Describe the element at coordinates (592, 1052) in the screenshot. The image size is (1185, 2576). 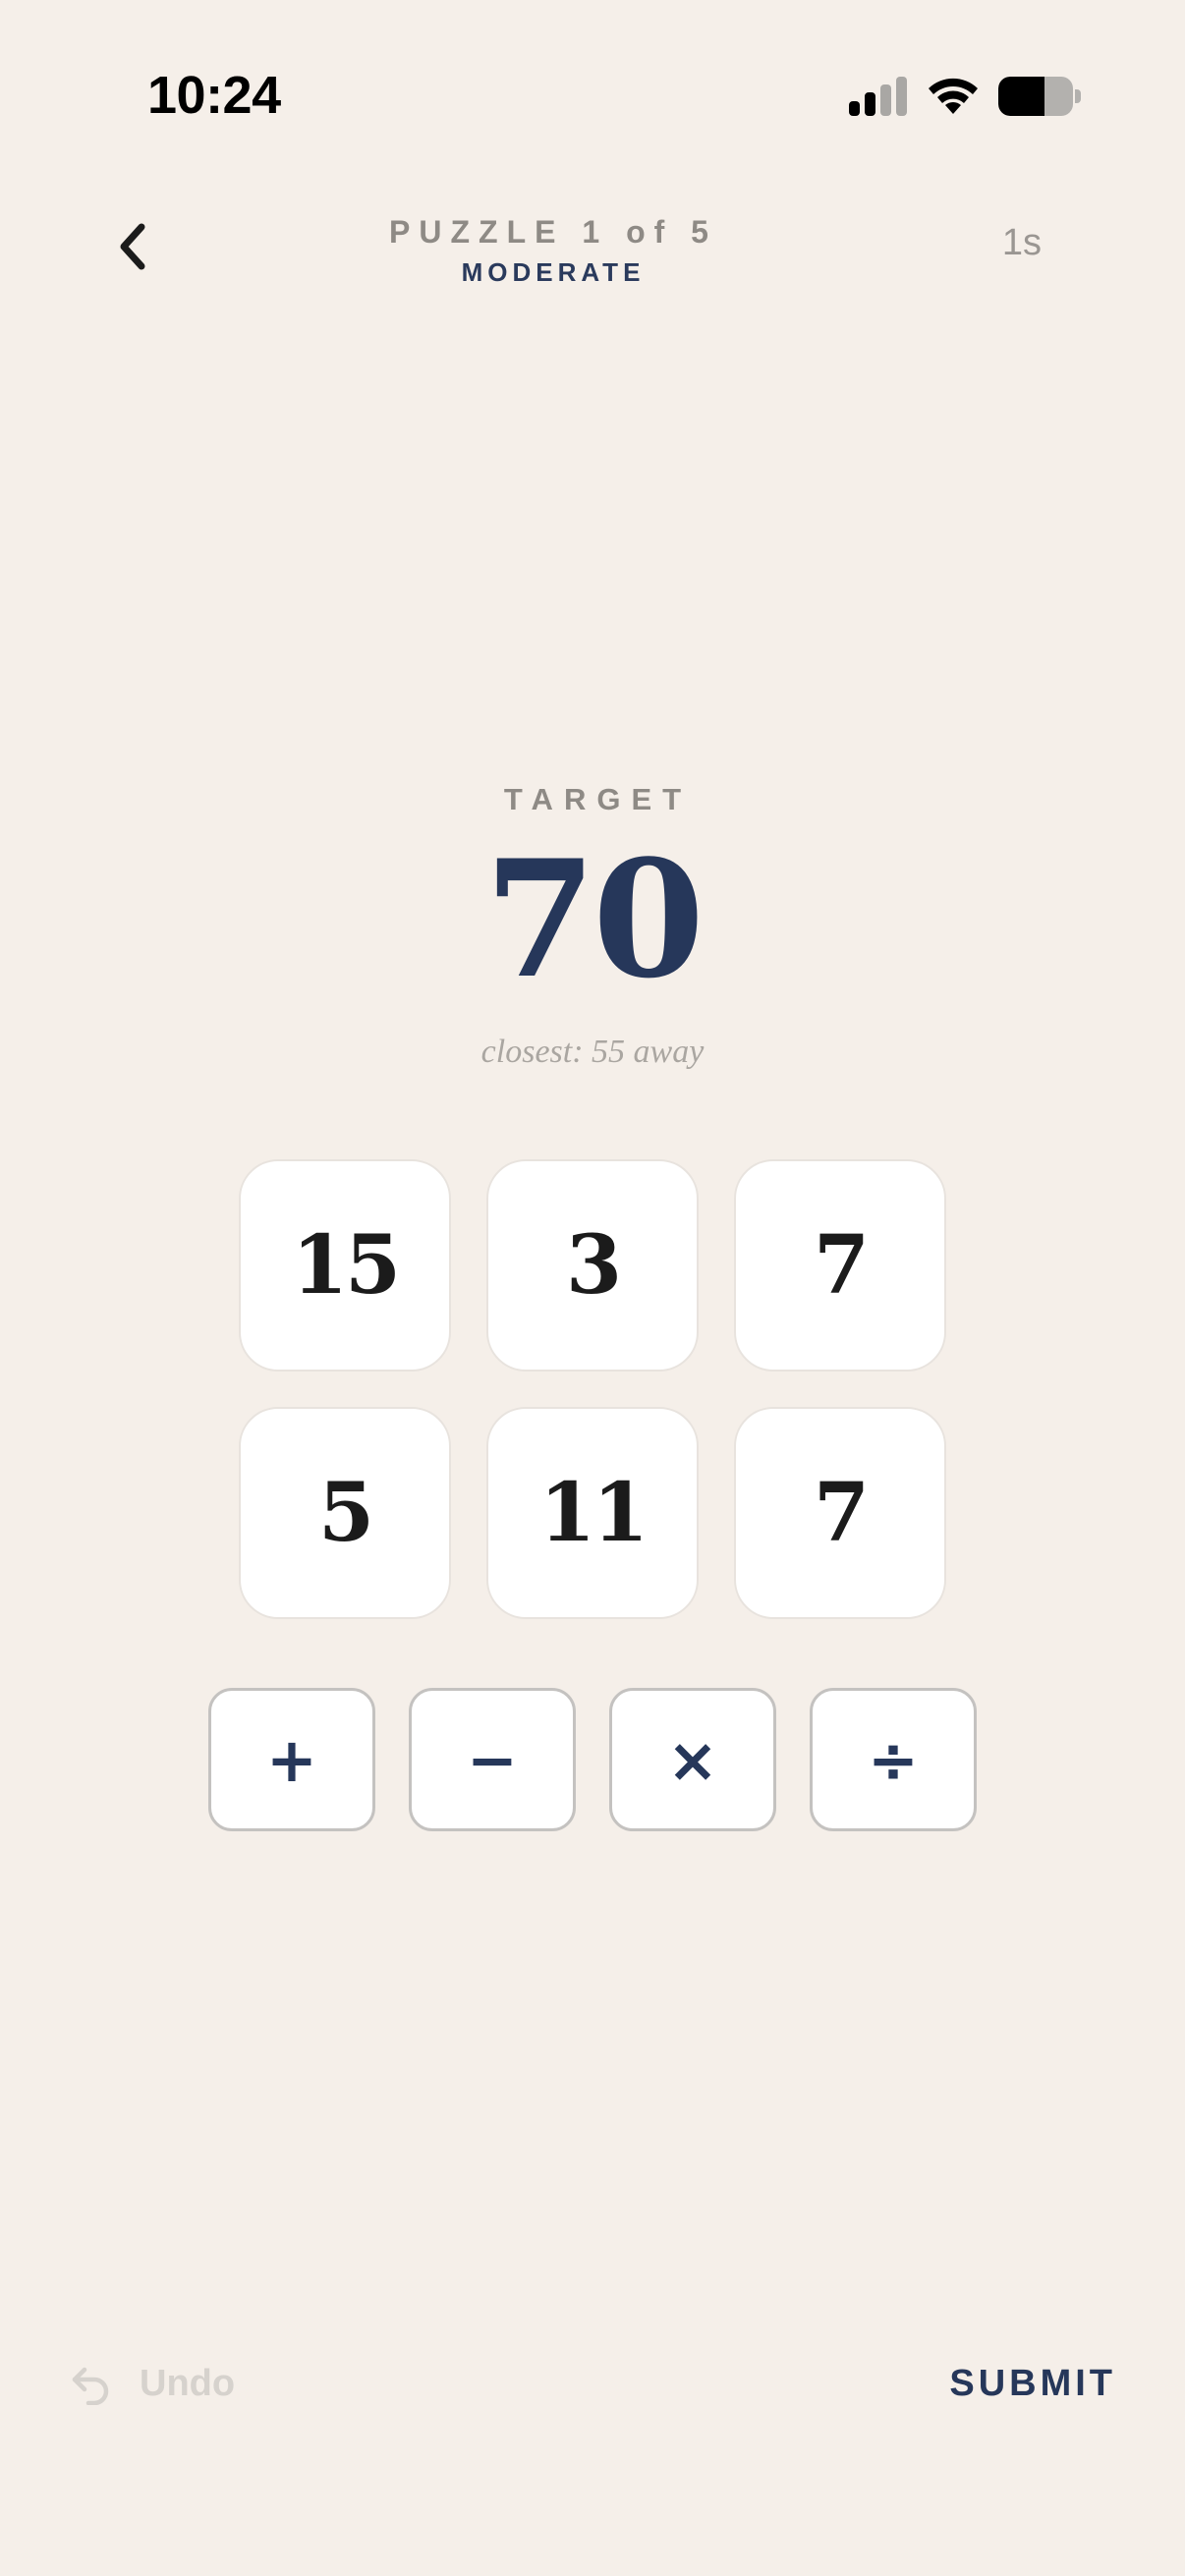
I see `closest-distance: closest: 55 away` at that location.